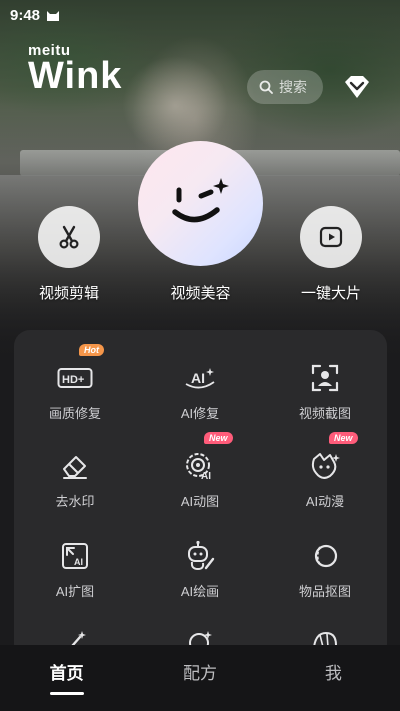  What do you see at coordinates (25, 15) in the screenshot?
I see `status-time: 9:48` at bounding box center [25, 15].